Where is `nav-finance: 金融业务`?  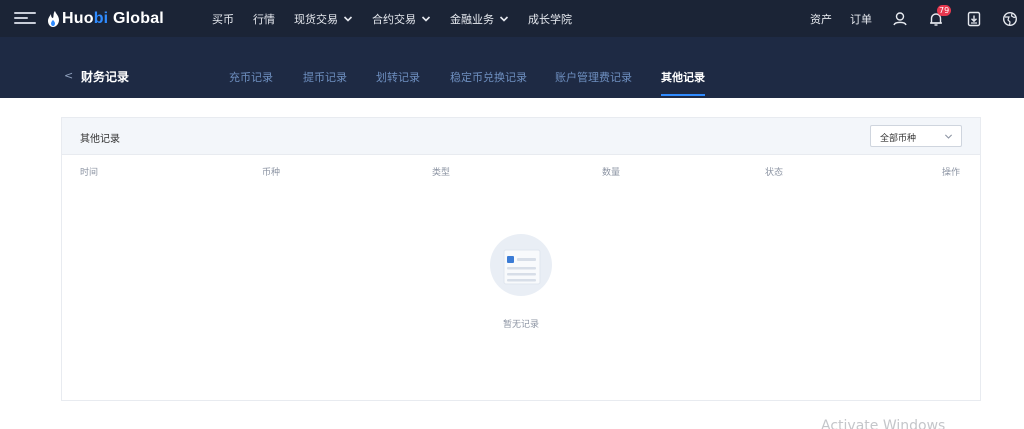 nav-finance: 金融业务 is located at coordinates (479, 19).